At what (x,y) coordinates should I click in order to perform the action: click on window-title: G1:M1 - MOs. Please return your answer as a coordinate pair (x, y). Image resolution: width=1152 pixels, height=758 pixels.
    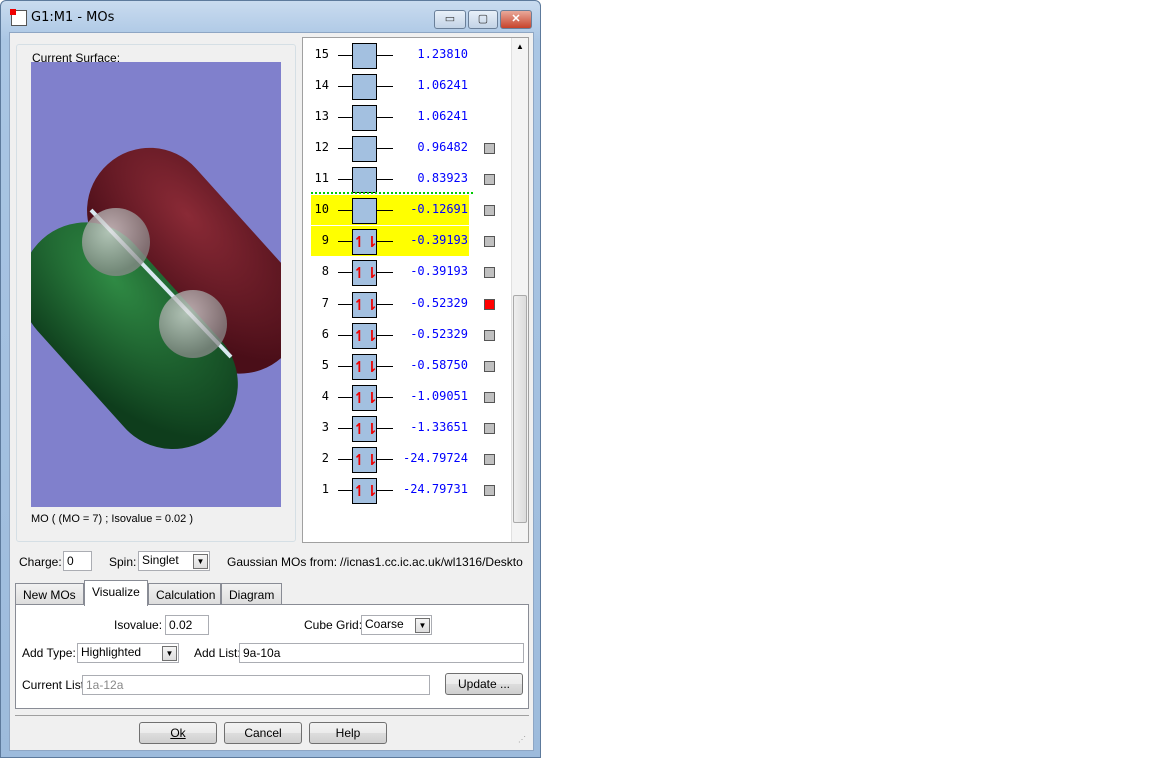
    Looking at the image, I should click on (73, 17).